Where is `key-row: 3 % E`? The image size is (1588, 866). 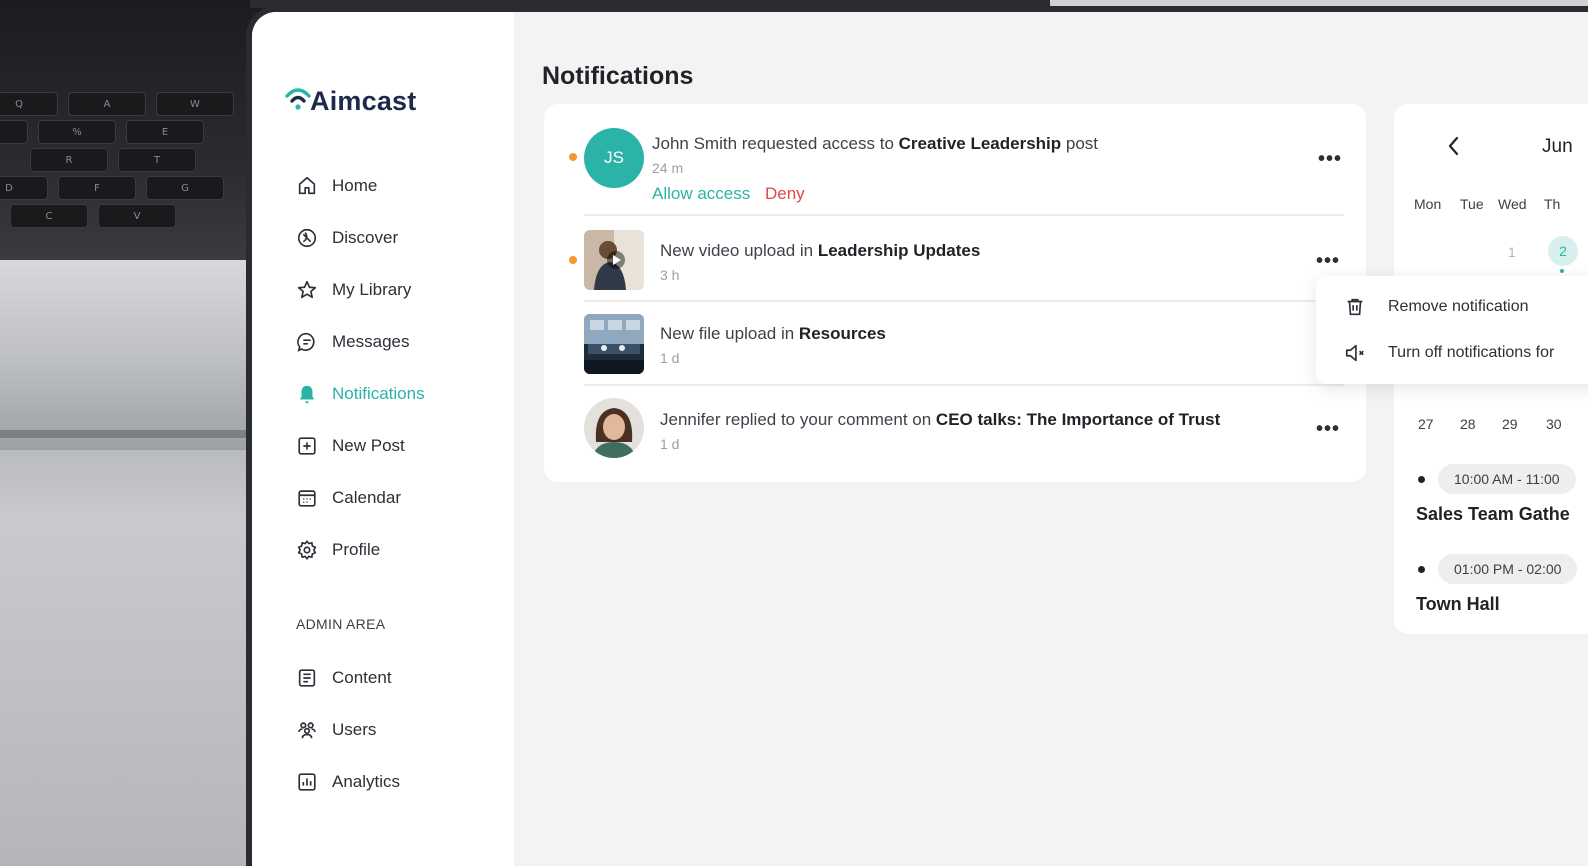
key-row: 3 % E is located at coordinates (102, 132).